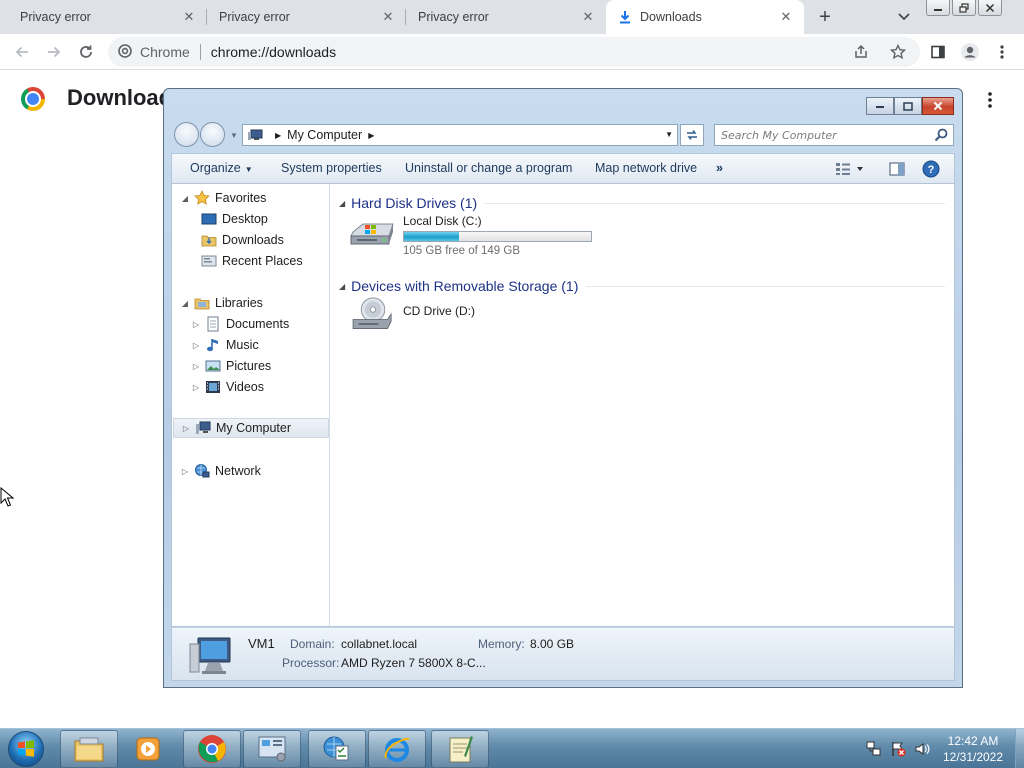  I want to click on tab-privacy-error-1: Privacy error ✕, so click(103, 17).